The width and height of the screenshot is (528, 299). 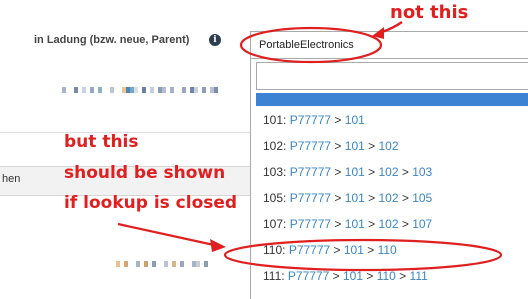 I want to click on annotation-ellipse-bottom, so click(x=363, y=255).